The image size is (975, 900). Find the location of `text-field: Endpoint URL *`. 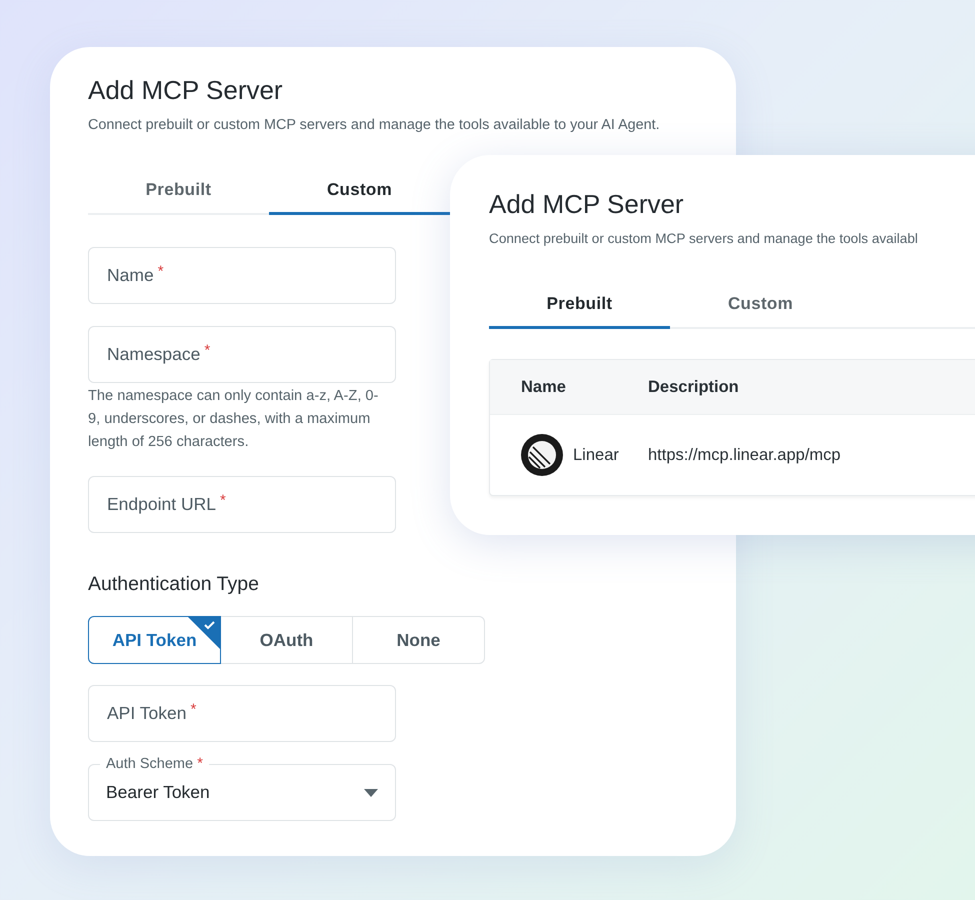

text-field: Endpoint URL * is located at coordinates (242, 504).